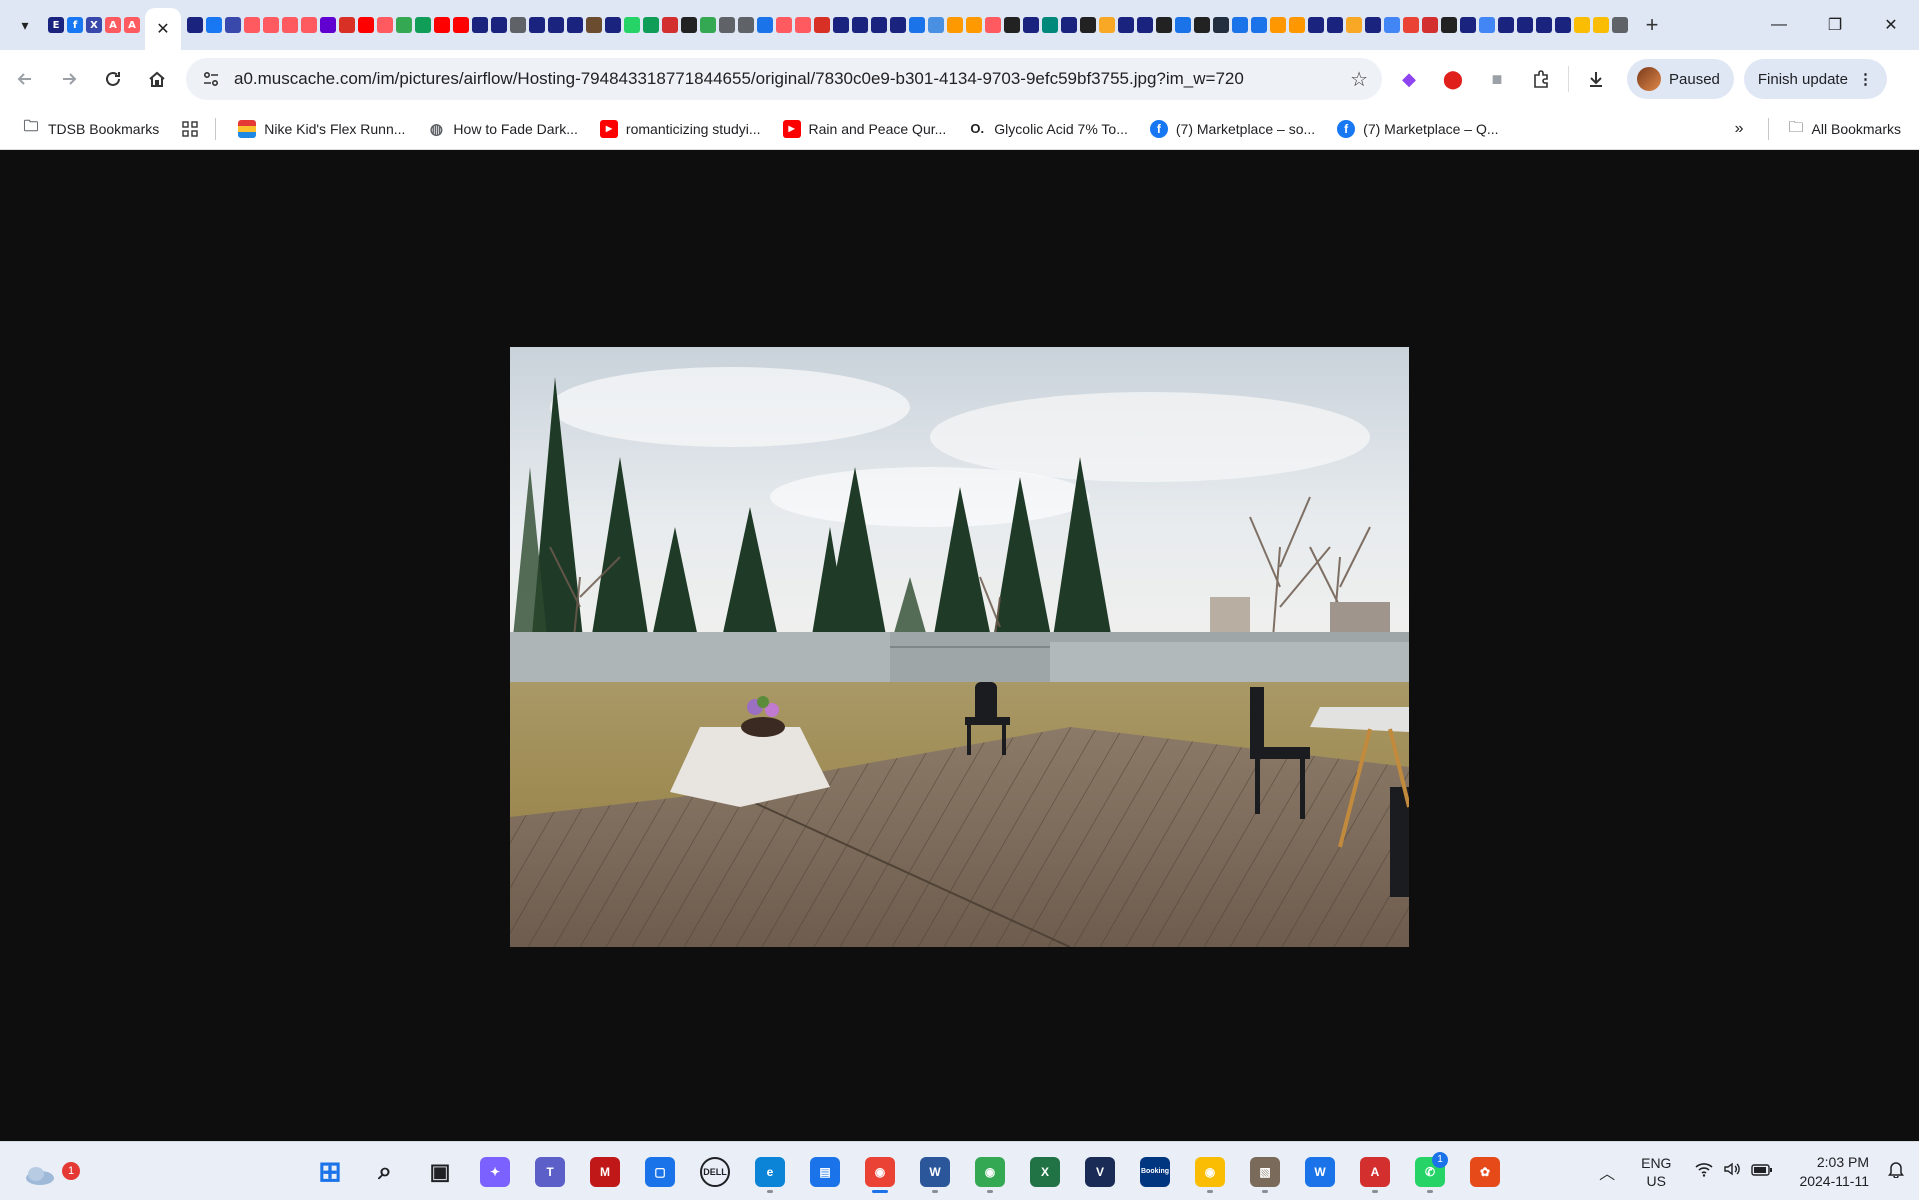 The height and width of the screenshot is (1200, 1919). What do you see at coordinates (495, 1172) in the screenshot?
I see `copilot-app: ✦` at bounding box center [495, 1172].